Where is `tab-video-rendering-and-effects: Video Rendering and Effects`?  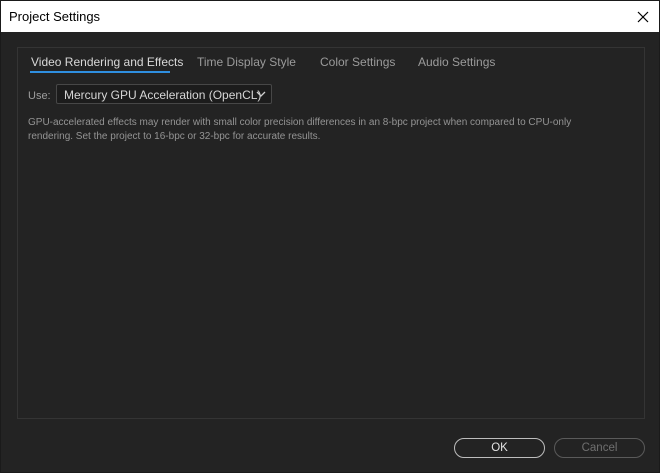 tab-video-rendering-and-effects: Video Rendering and Effects is located at coordinates (107, 62).